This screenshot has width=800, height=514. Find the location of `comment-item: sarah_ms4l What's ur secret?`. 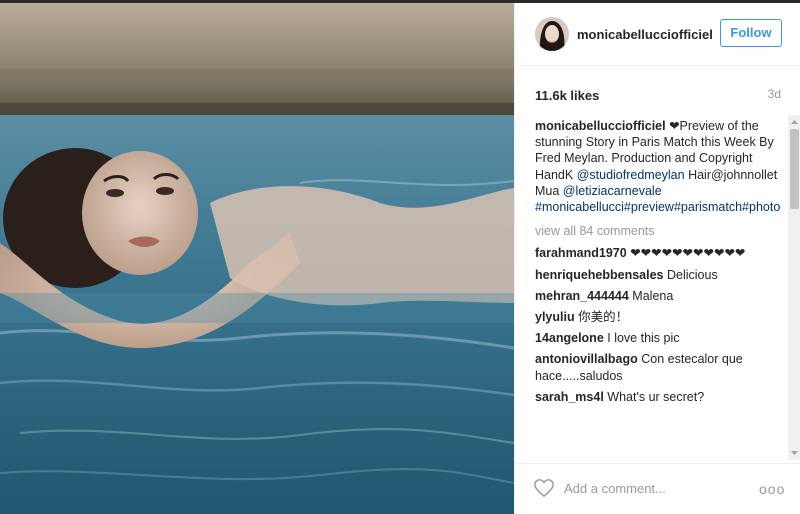

comment-item: sarah_ms4l What's ur secret? is located at coordinates (658, 397).